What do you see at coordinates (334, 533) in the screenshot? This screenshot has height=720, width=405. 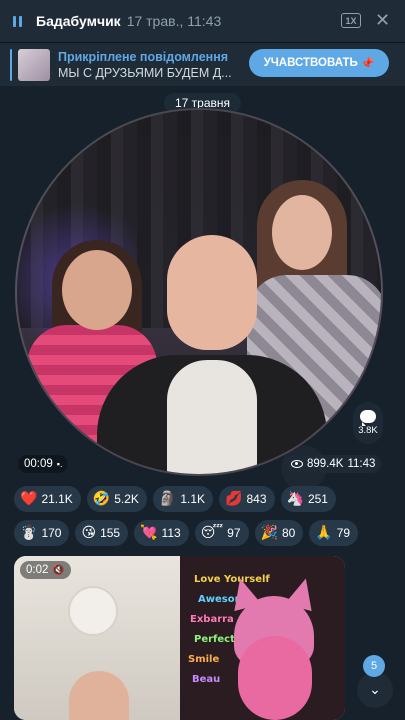 I see `reaction-chip: 🙏 79` at bounding box center [334, 533].